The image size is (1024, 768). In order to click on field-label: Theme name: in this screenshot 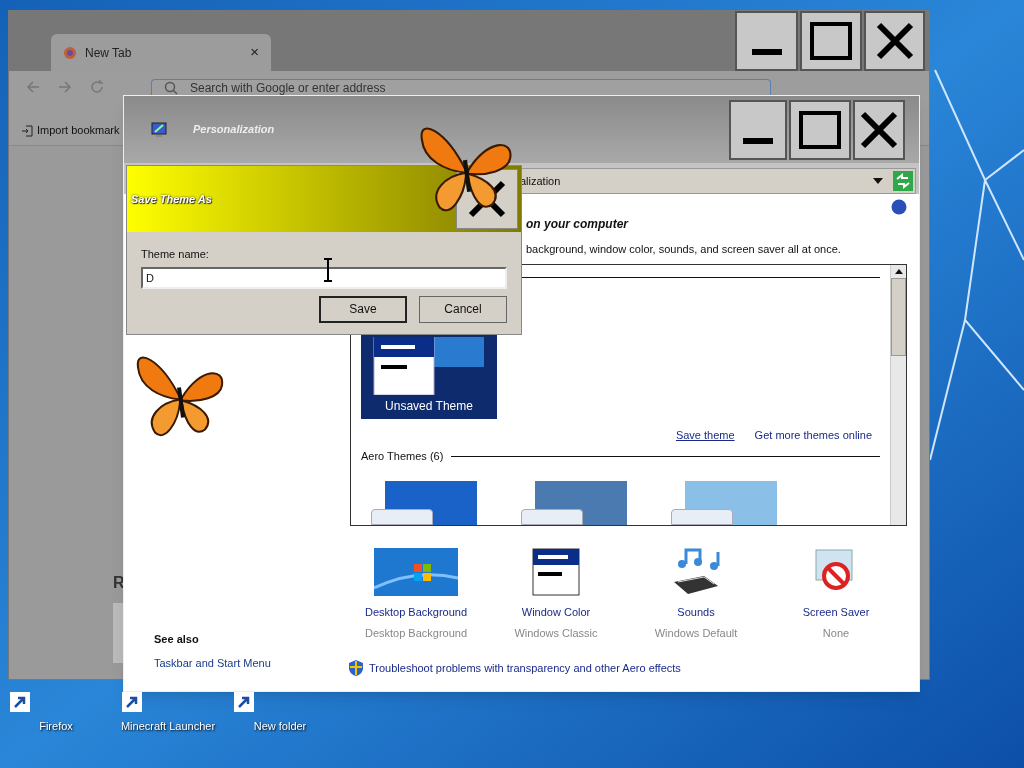, I will do `click(175, 254)`.